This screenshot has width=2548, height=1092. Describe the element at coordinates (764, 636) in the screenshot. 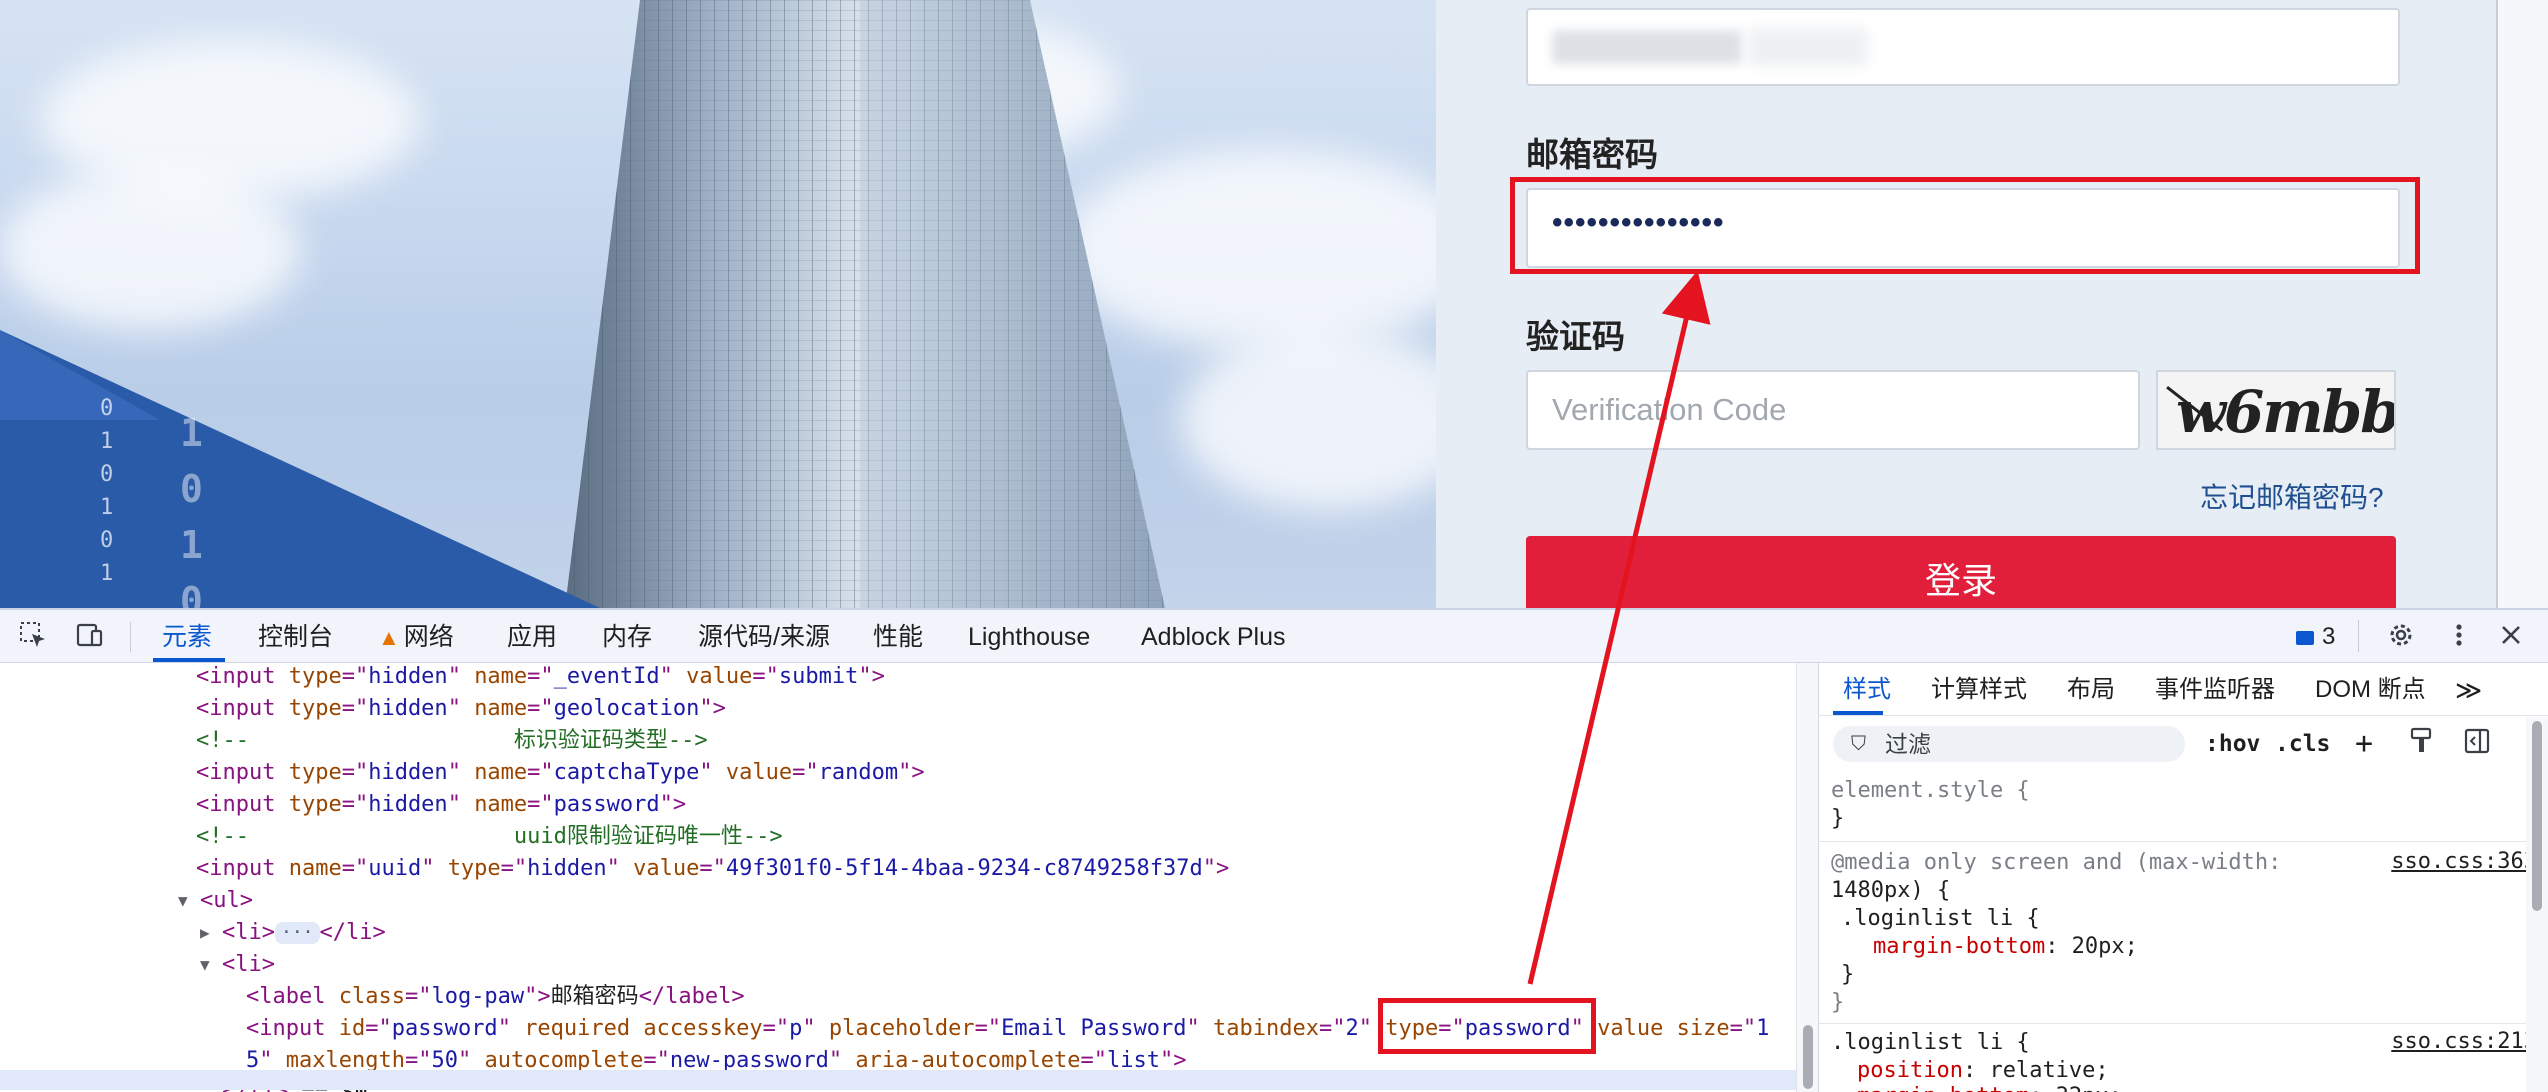

I see `tab-sources: 源代码/来源` at that location.